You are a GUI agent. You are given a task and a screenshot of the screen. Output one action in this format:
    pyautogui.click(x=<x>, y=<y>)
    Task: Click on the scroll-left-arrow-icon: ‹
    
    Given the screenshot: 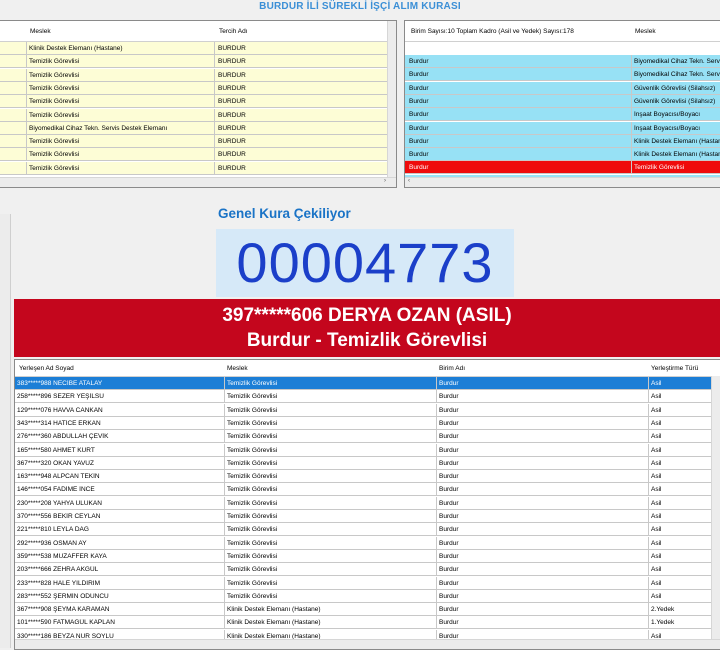 What is the action you would take?
    pyautogui.click(x=409, y=181)
    